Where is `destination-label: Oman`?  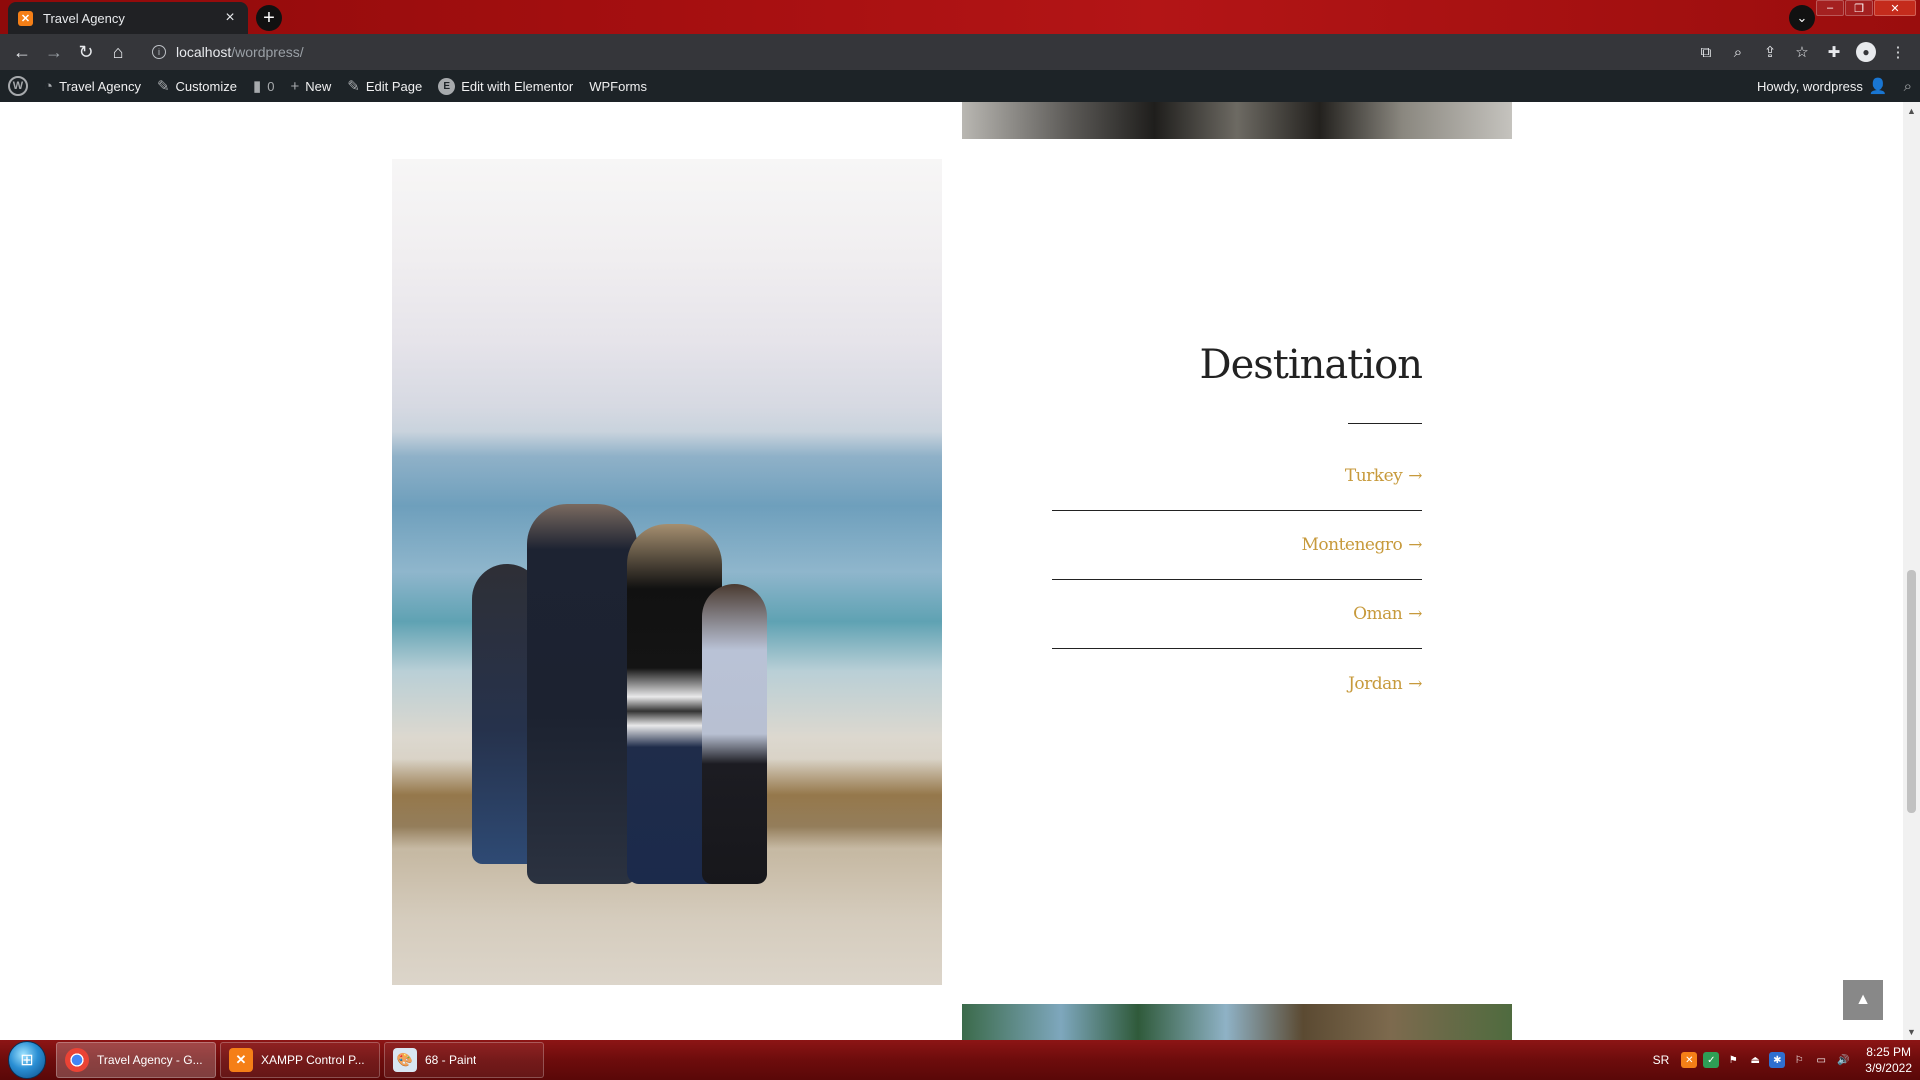 destination-label: Oman is located at coordinates (1378, 614).